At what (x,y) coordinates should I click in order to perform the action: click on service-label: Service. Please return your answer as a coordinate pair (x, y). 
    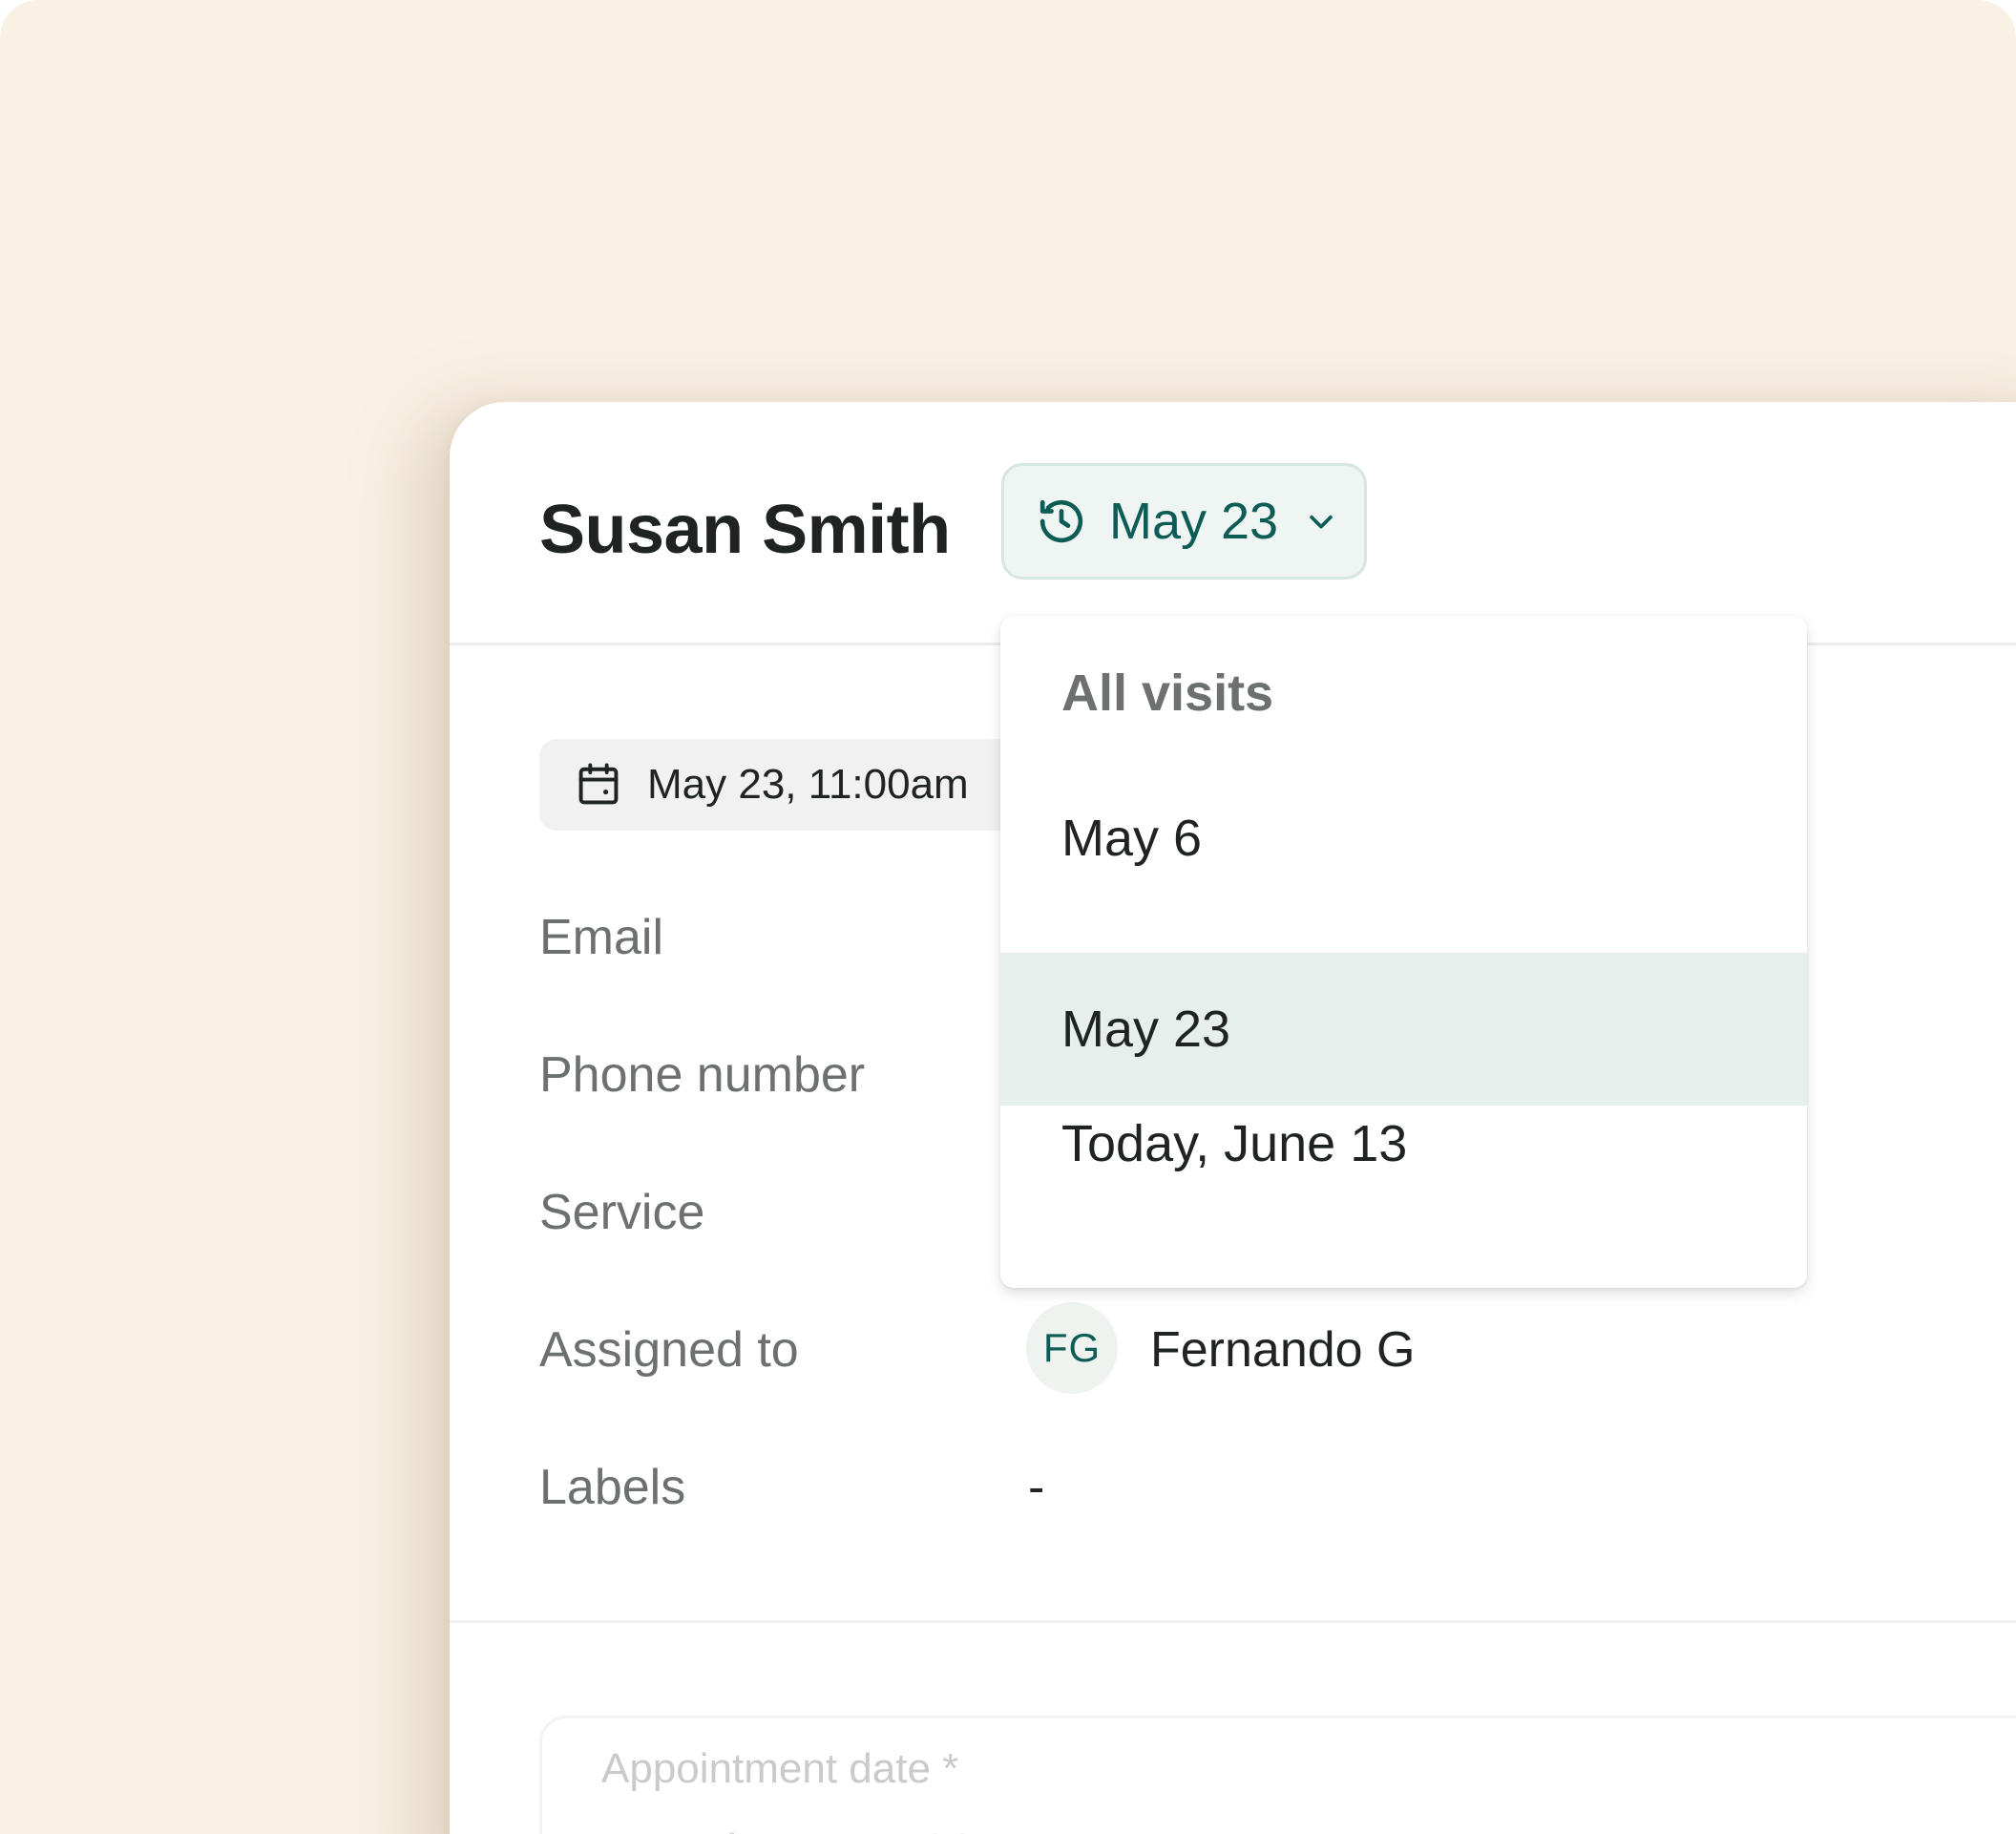
    Looking at the image, I should click on (622, 1212).